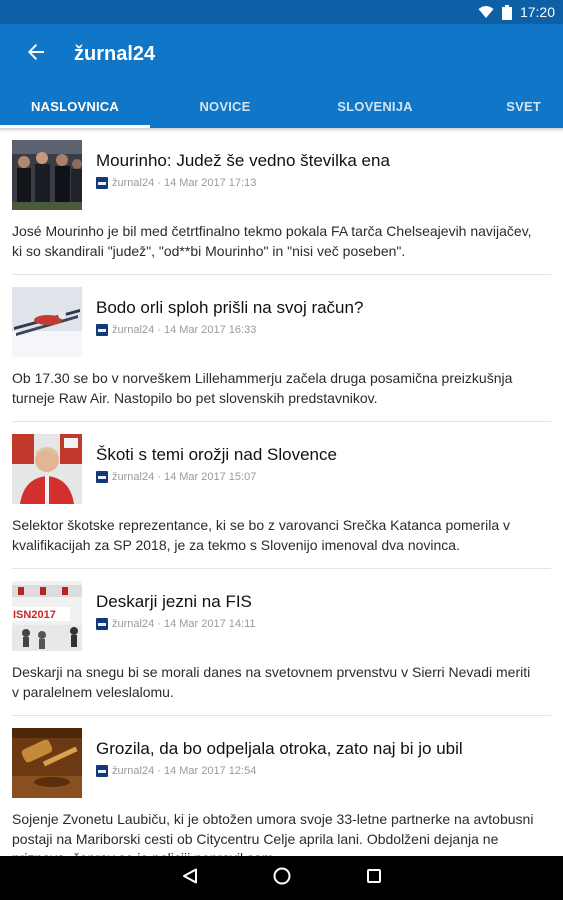  What do you see at coordinates (243, 160) in the screenshot?
I see `article-title: Mourinho: Judež še vedno številka ena` at bounding box center [243, 160].